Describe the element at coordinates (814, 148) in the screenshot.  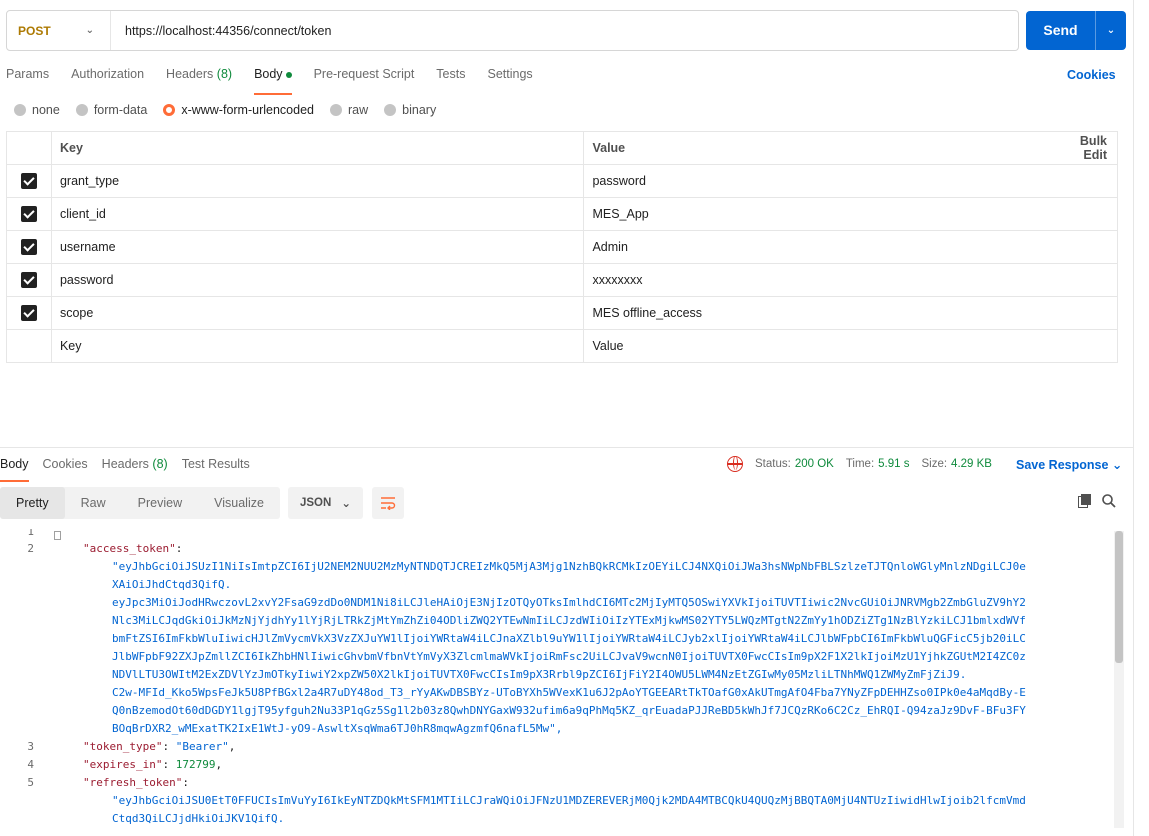
I see `value-header: Value` at that location.